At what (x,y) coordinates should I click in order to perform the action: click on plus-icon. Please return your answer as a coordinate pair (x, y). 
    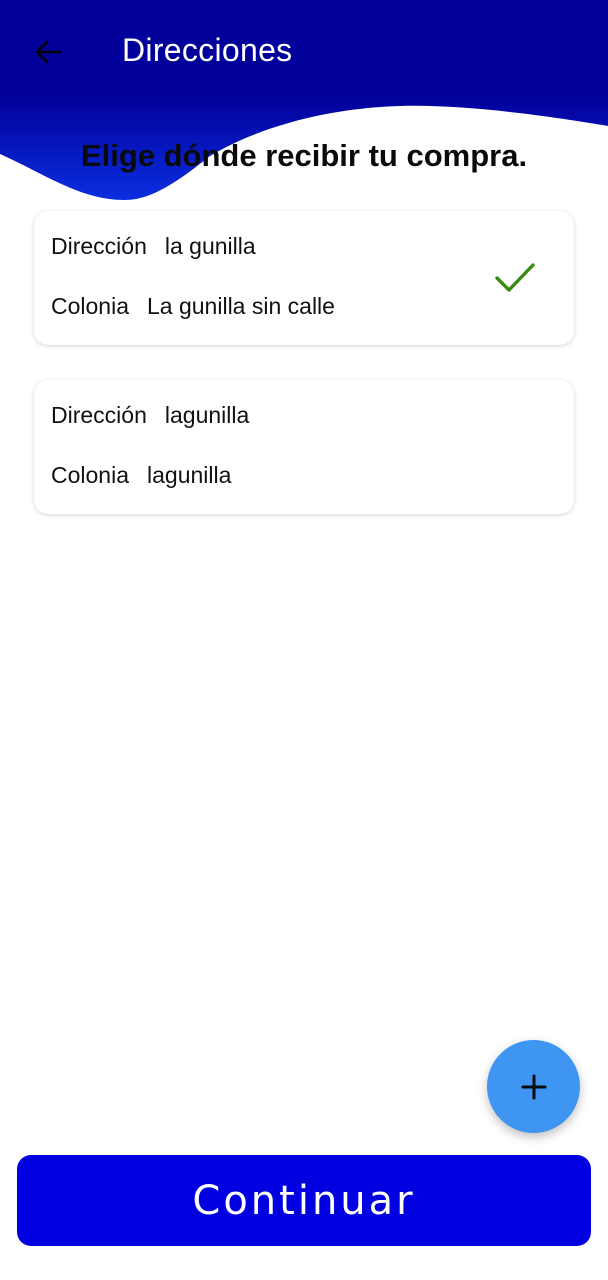
    Looking at the image, I should click on (533, 1086).